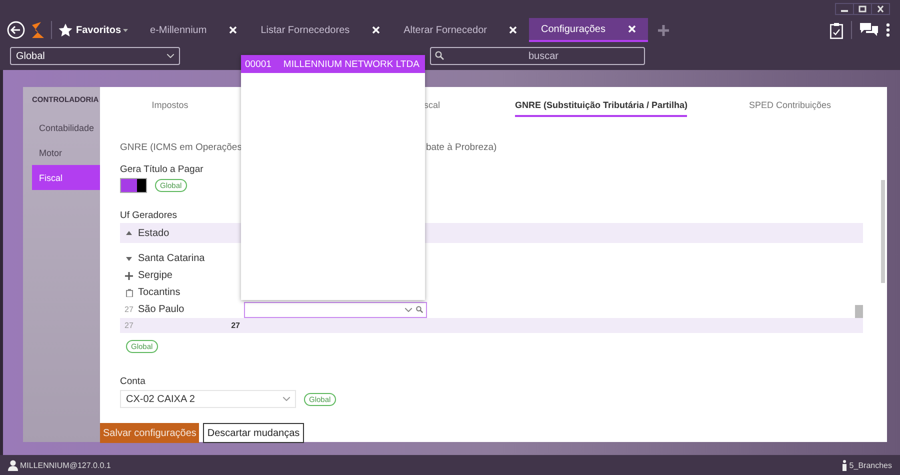 The image size is (900, 475). Describe the element at coordinates (16, 30) in the screenshot. I see `back-icon` at that location.